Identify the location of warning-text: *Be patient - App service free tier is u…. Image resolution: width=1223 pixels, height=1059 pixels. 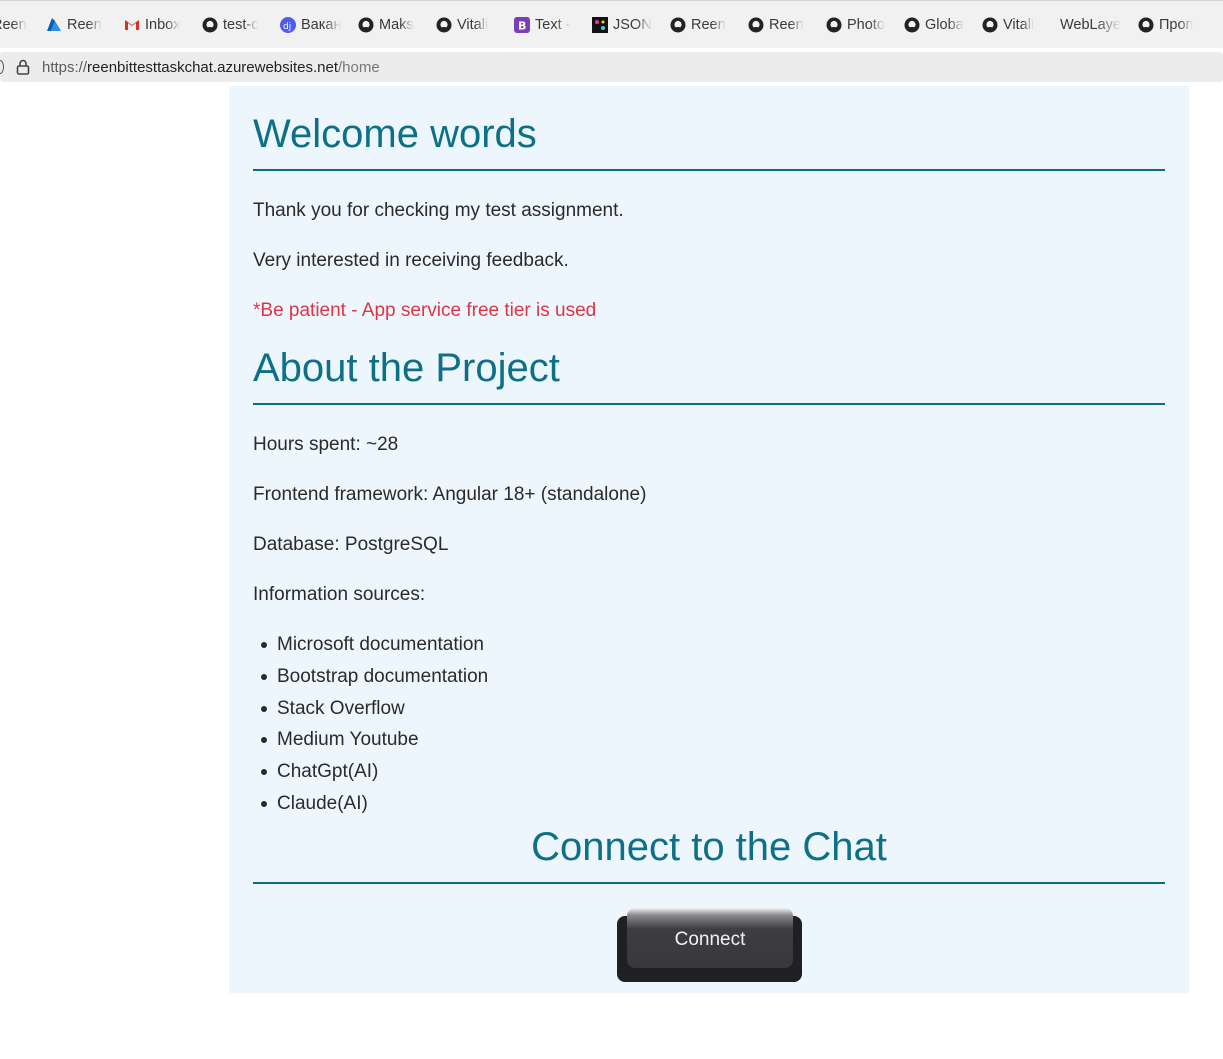
(425, 310).